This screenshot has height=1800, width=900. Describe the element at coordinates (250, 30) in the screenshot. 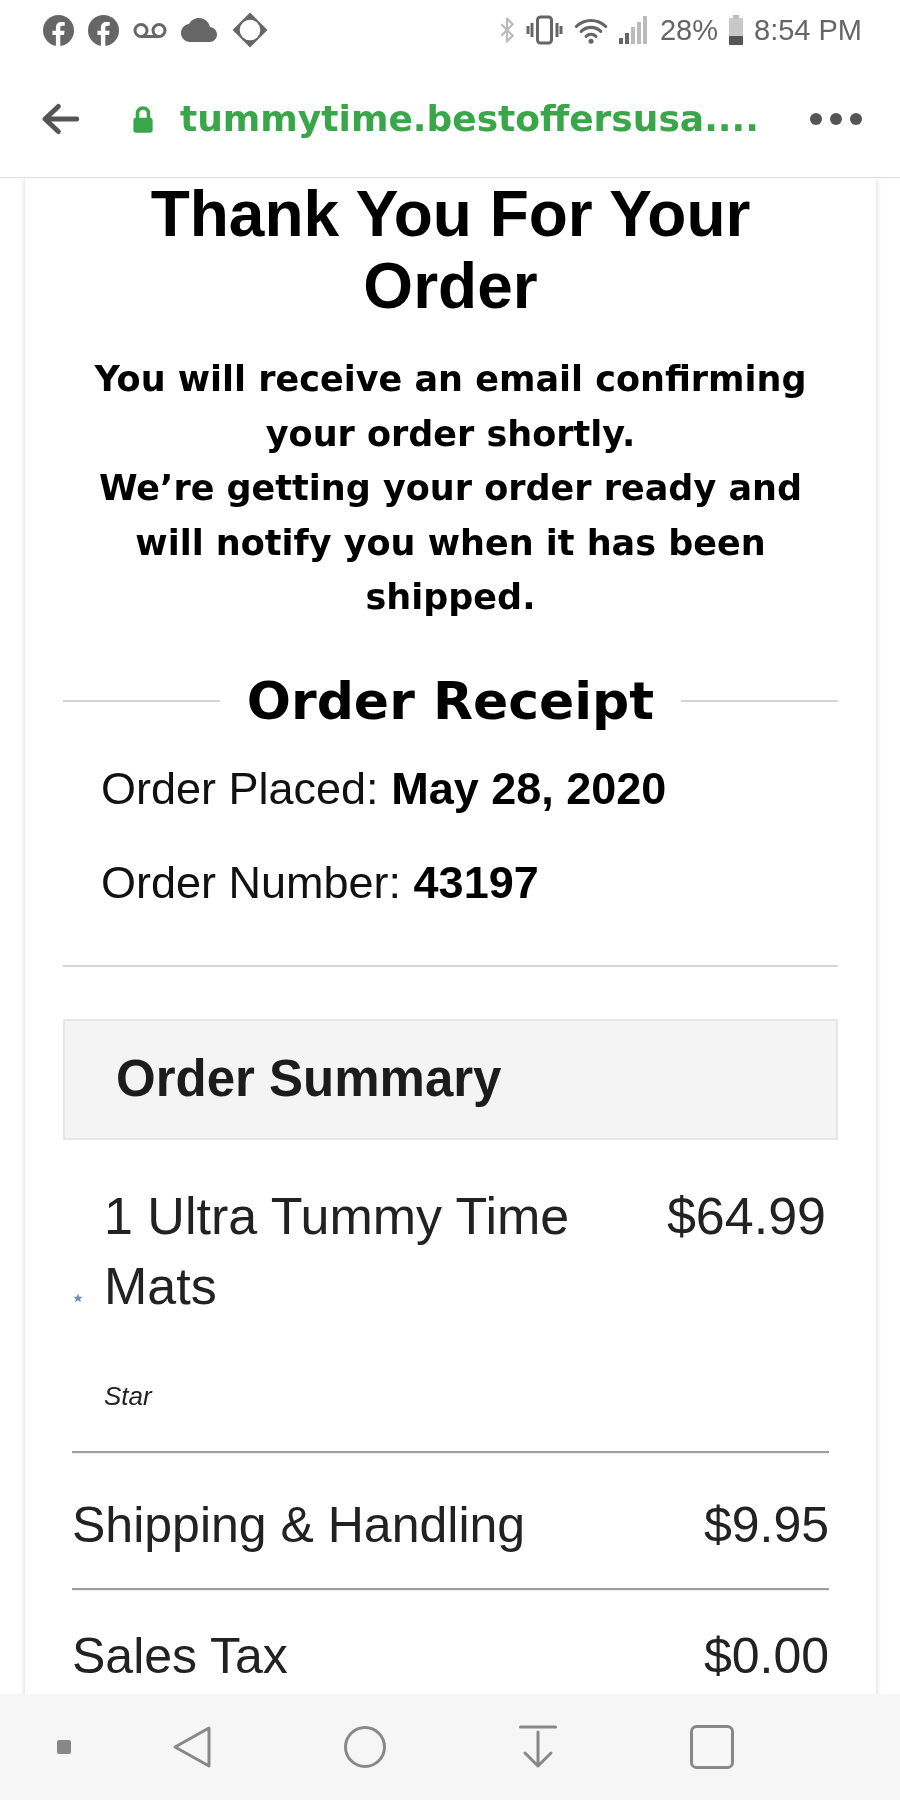

I see `diamond-icon` at that location.